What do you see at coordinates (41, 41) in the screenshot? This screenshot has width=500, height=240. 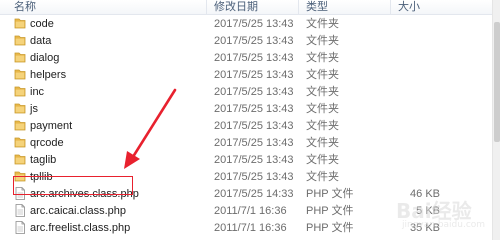 I see `file-name: data` at bounding box center [41, 41].